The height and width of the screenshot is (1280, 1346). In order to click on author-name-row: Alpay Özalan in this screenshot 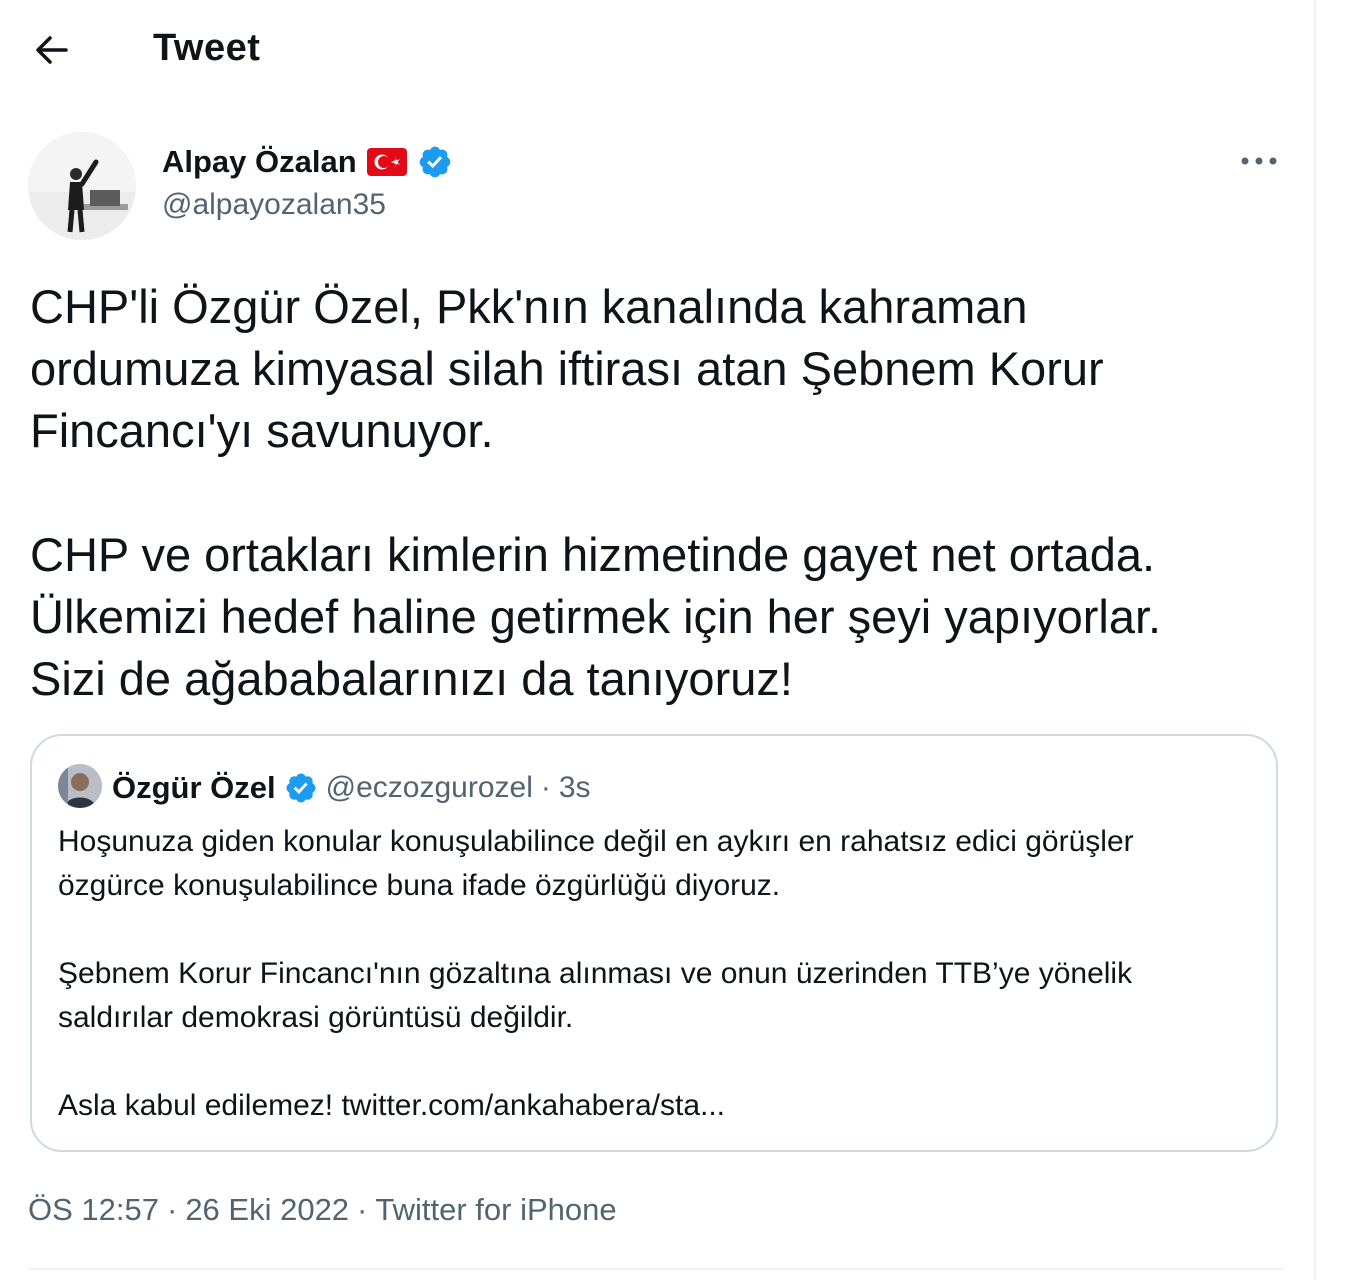, I will do `click(307, 162)`.